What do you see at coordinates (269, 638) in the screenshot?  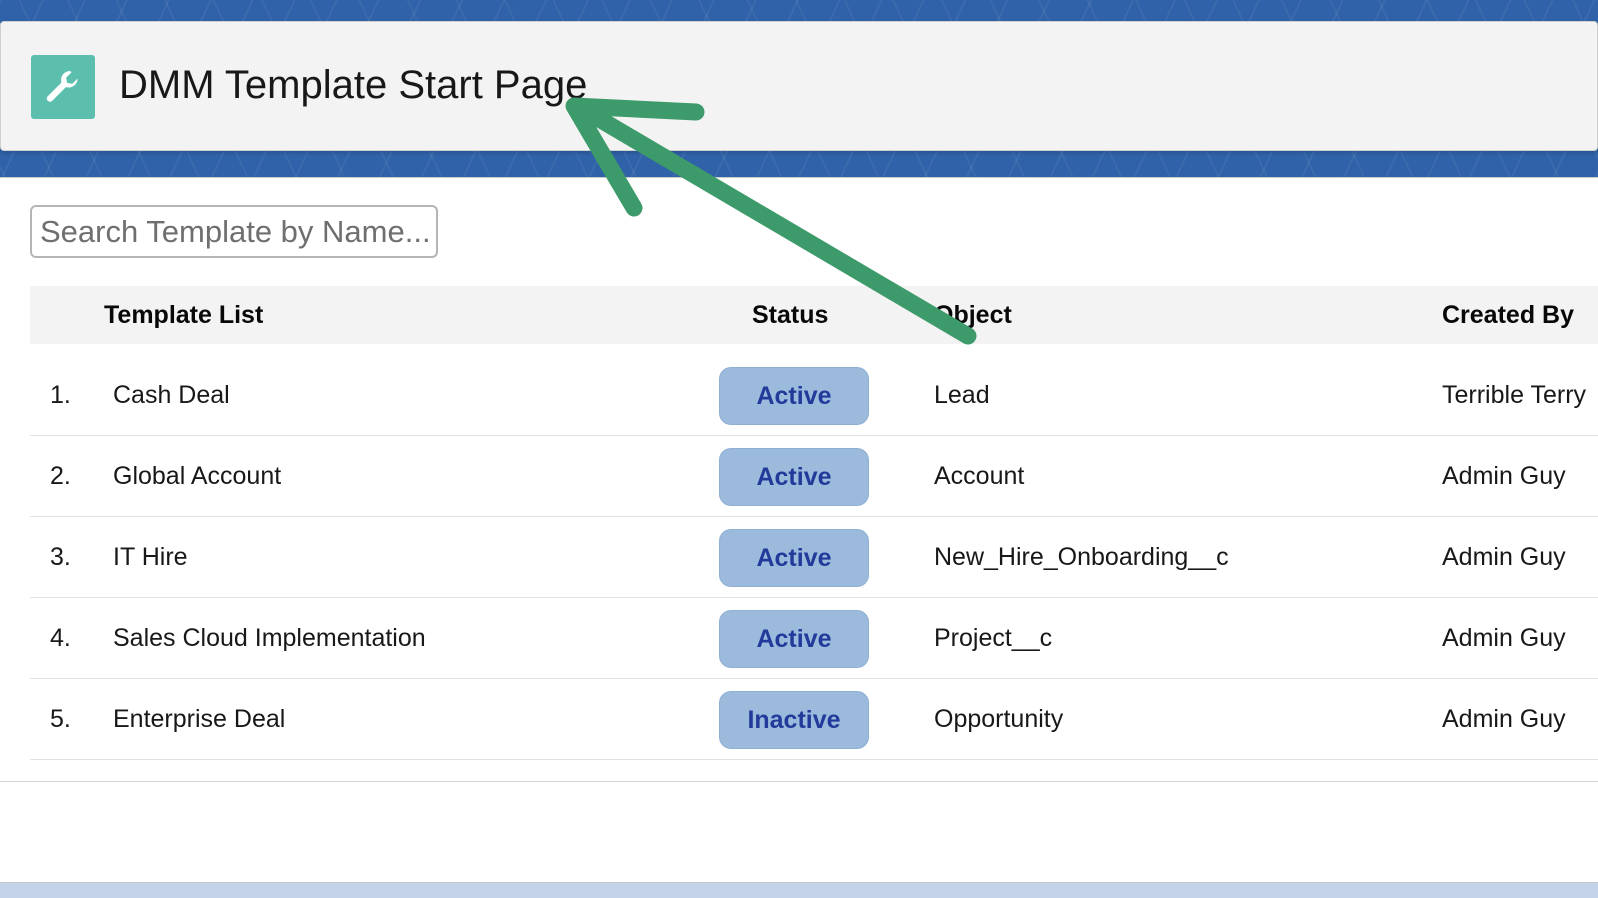 I see `template-name-link: Sales Cloud Implementation` at bounding box center [269, 638].